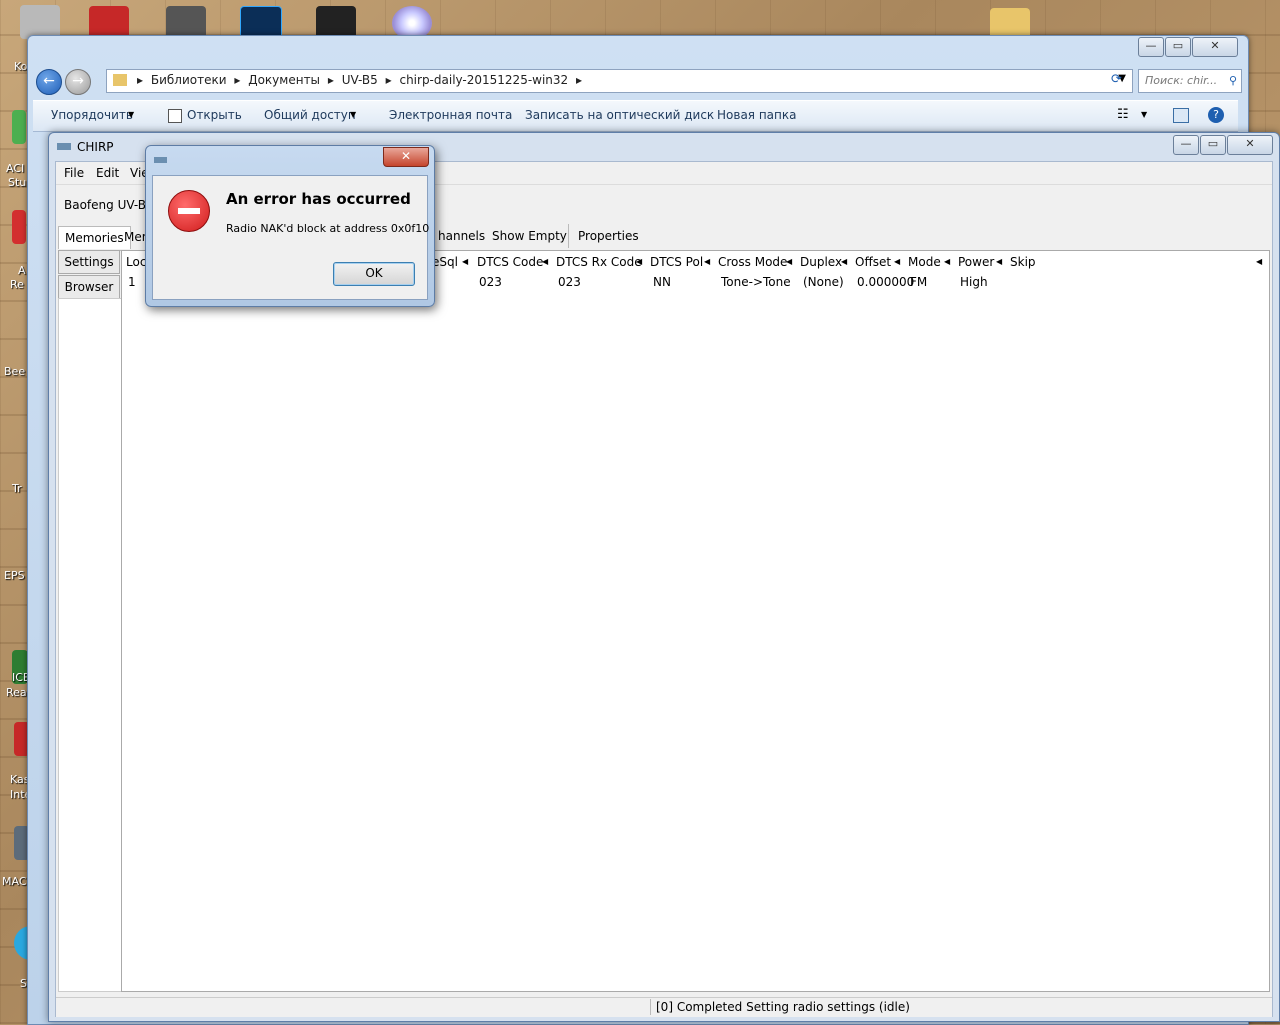  I want to click on share-button: Общий доступ, so click(310, 115).